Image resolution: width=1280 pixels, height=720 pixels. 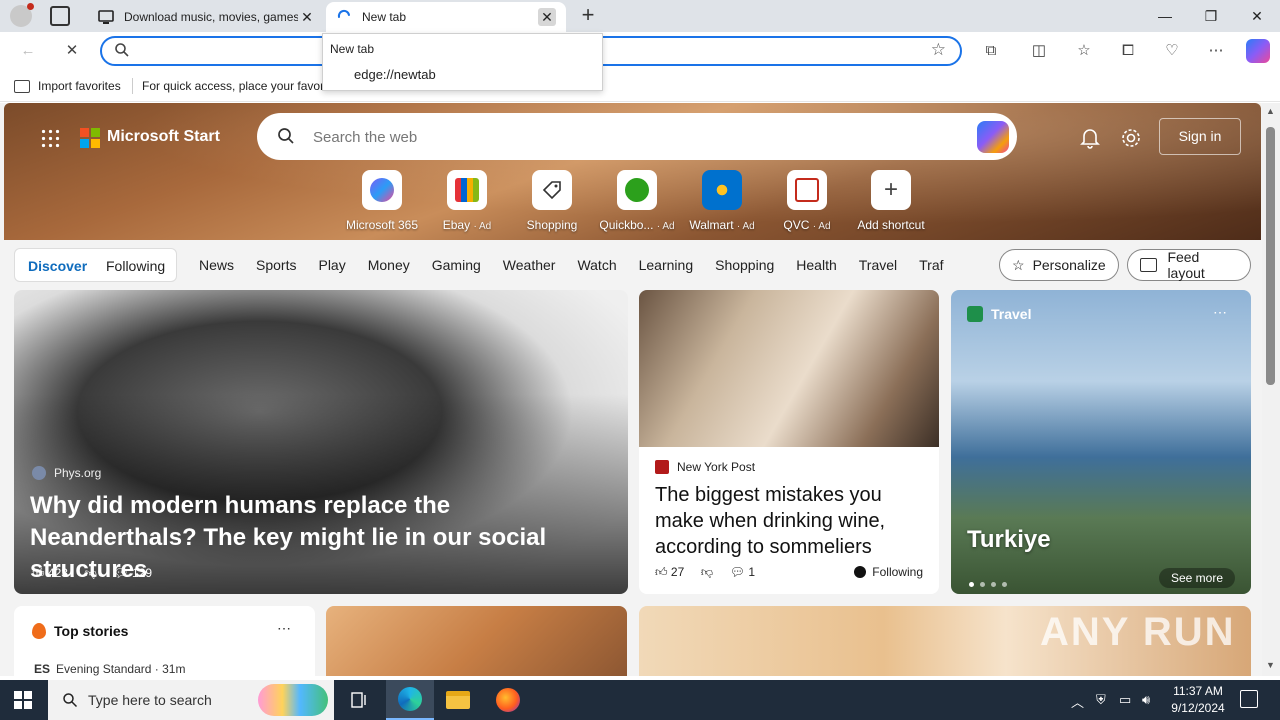 What do you see at coordinates (1198, 700) in the screenshot?
I see `system-clock: 11:37 AM 9/12/2024` at bounding box center [1198, 700].